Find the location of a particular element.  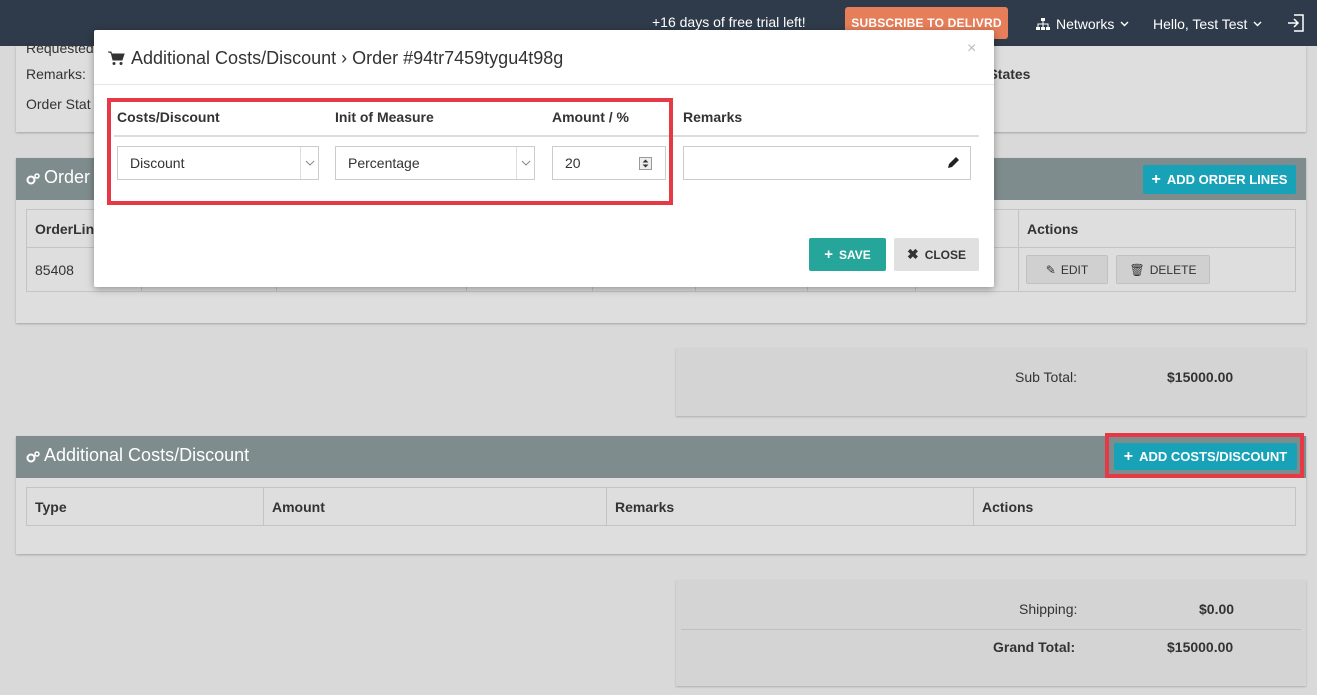

user-menu: Hello, Test Test is located at coordinates (1207, 24).